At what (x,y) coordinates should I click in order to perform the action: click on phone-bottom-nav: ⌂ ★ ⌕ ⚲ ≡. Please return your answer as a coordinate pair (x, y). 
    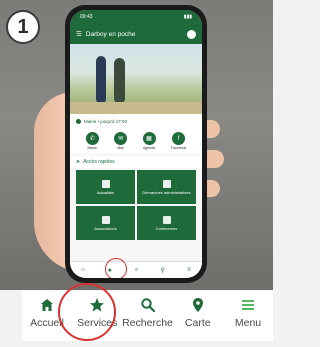
    Looking at the image, I should click on (136, 268).